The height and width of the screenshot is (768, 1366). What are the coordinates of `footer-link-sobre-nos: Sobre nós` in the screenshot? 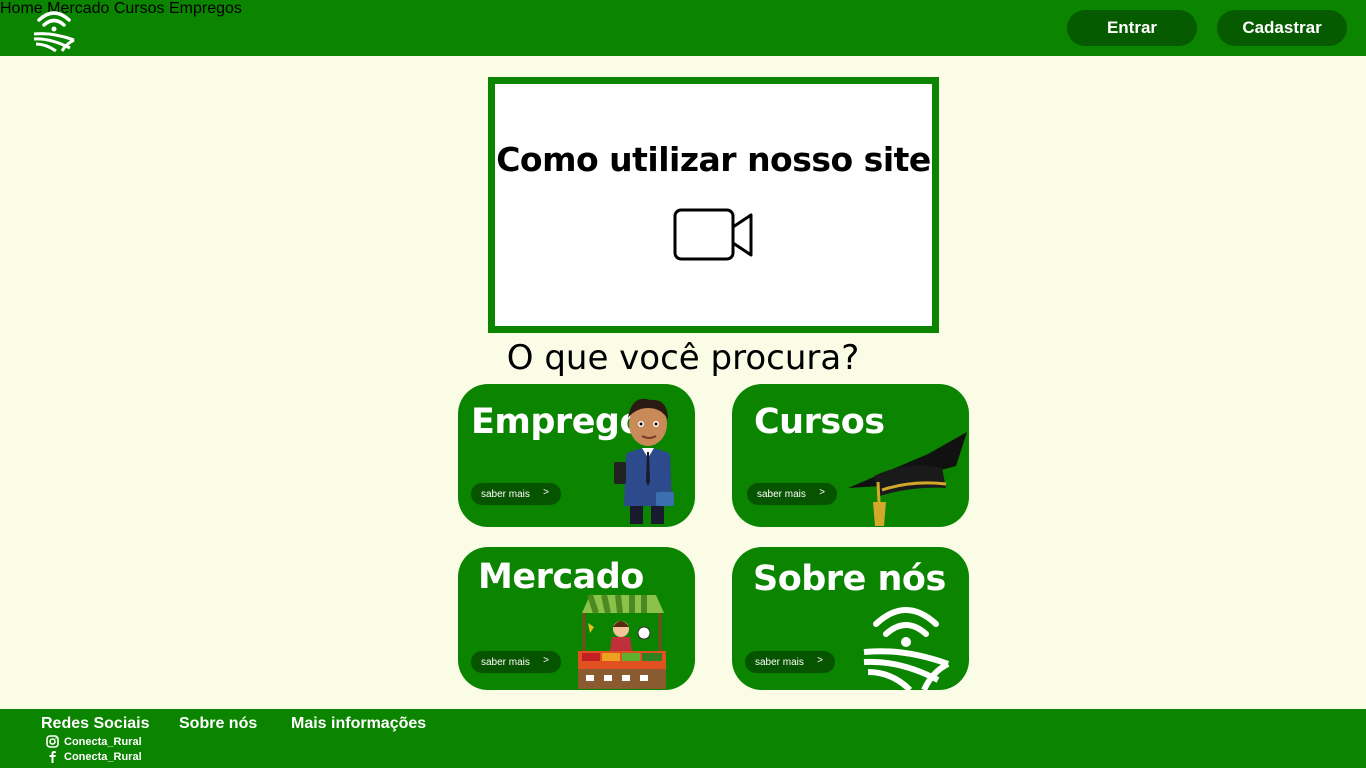 It's located at (218, 724).